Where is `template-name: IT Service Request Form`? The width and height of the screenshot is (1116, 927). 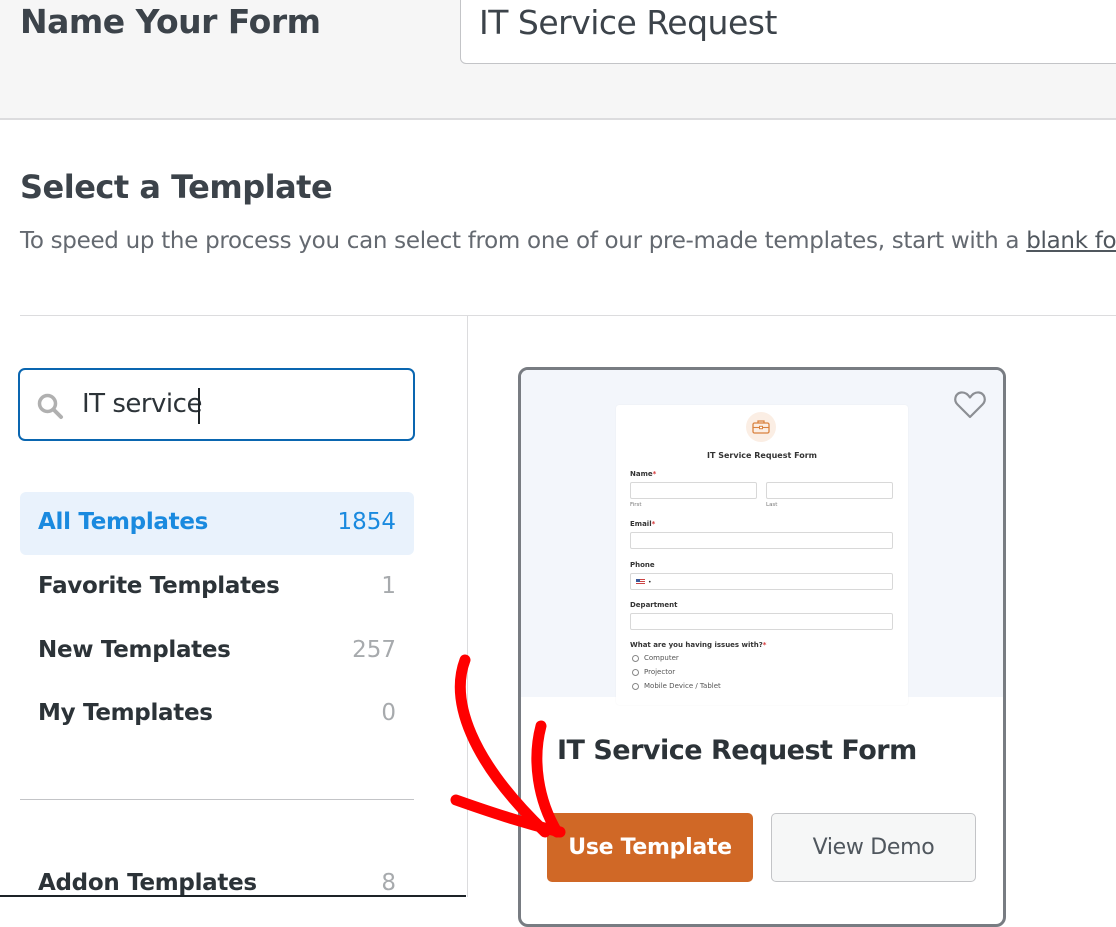 template-name: IT Service Request Form is located at coordinates (737, 750).